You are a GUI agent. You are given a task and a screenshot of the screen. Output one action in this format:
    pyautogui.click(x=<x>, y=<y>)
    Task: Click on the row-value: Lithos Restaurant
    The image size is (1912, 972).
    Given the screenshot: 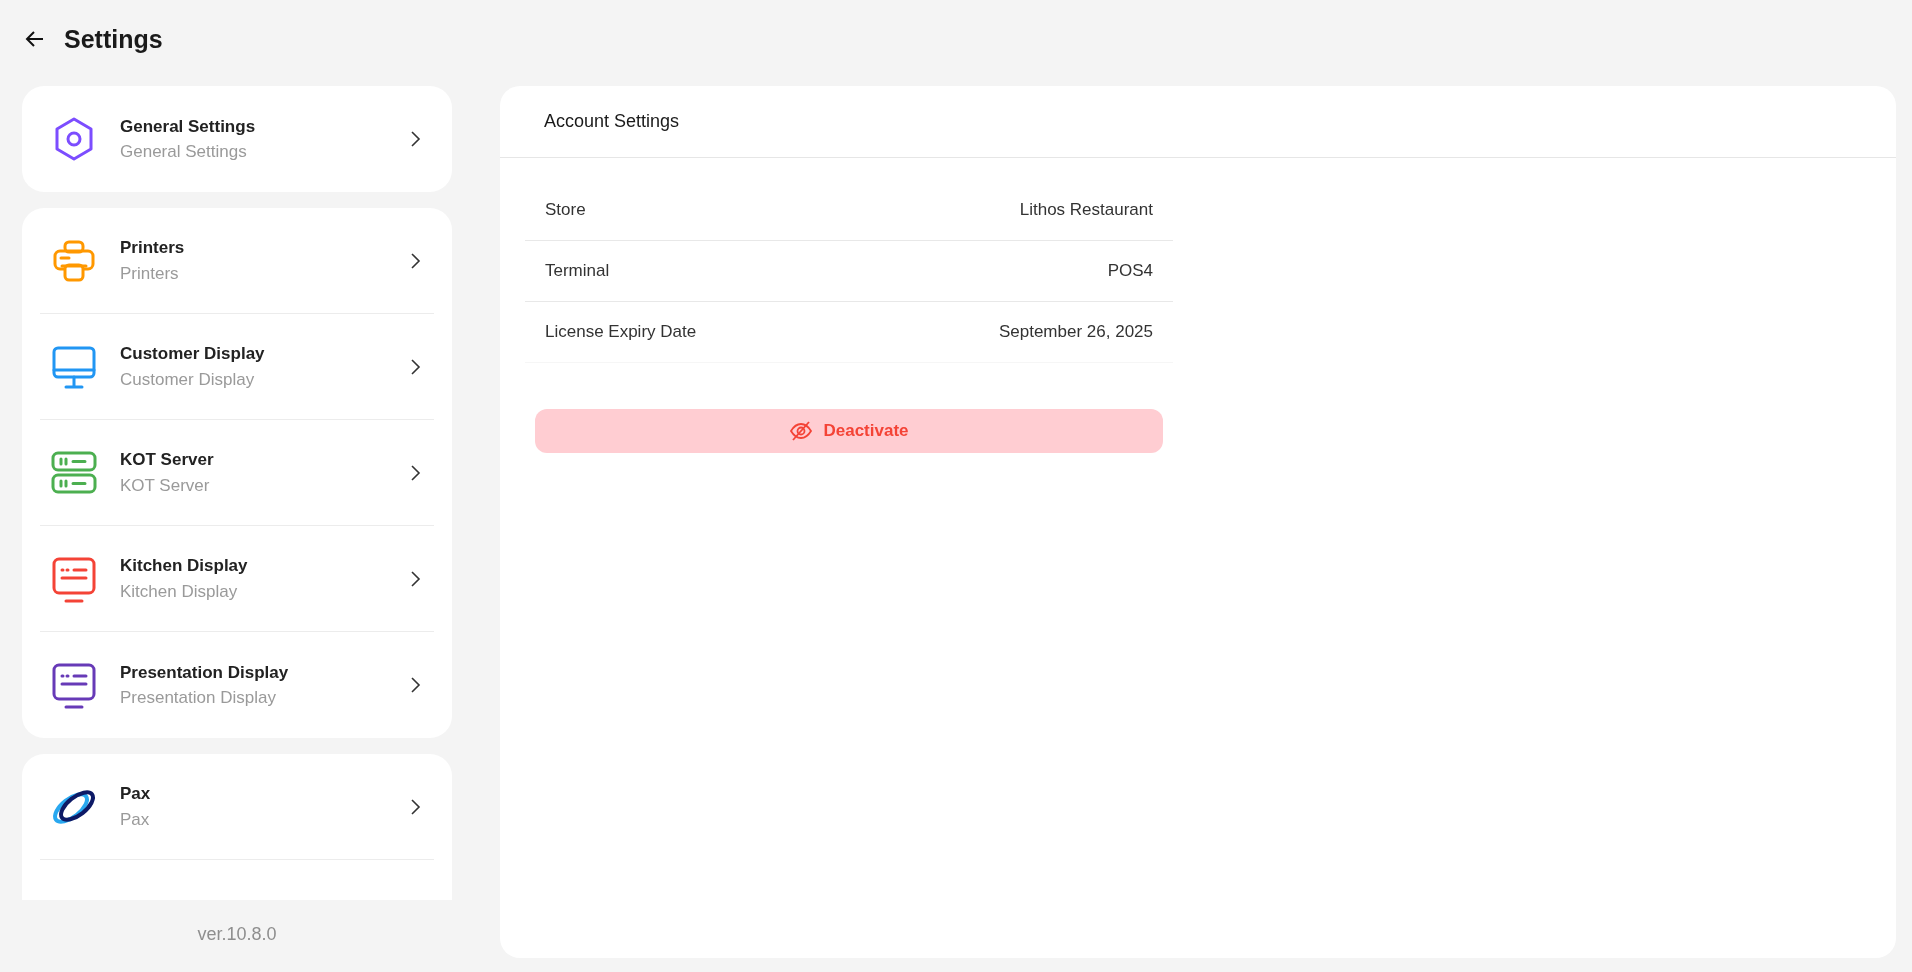 What is the action you would take?
    pyautogui.click(x=1086, y=210)
    